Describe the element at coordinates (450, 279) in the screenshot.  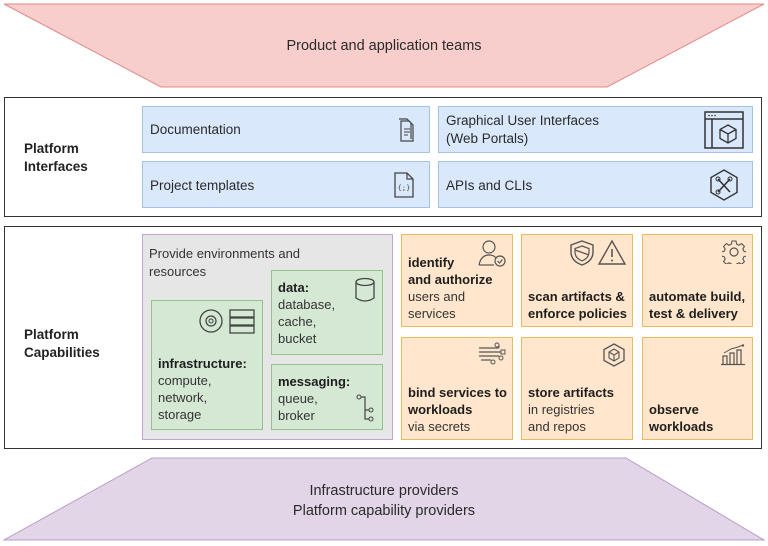
I see `tile-bold-line: and authorize` at that location.